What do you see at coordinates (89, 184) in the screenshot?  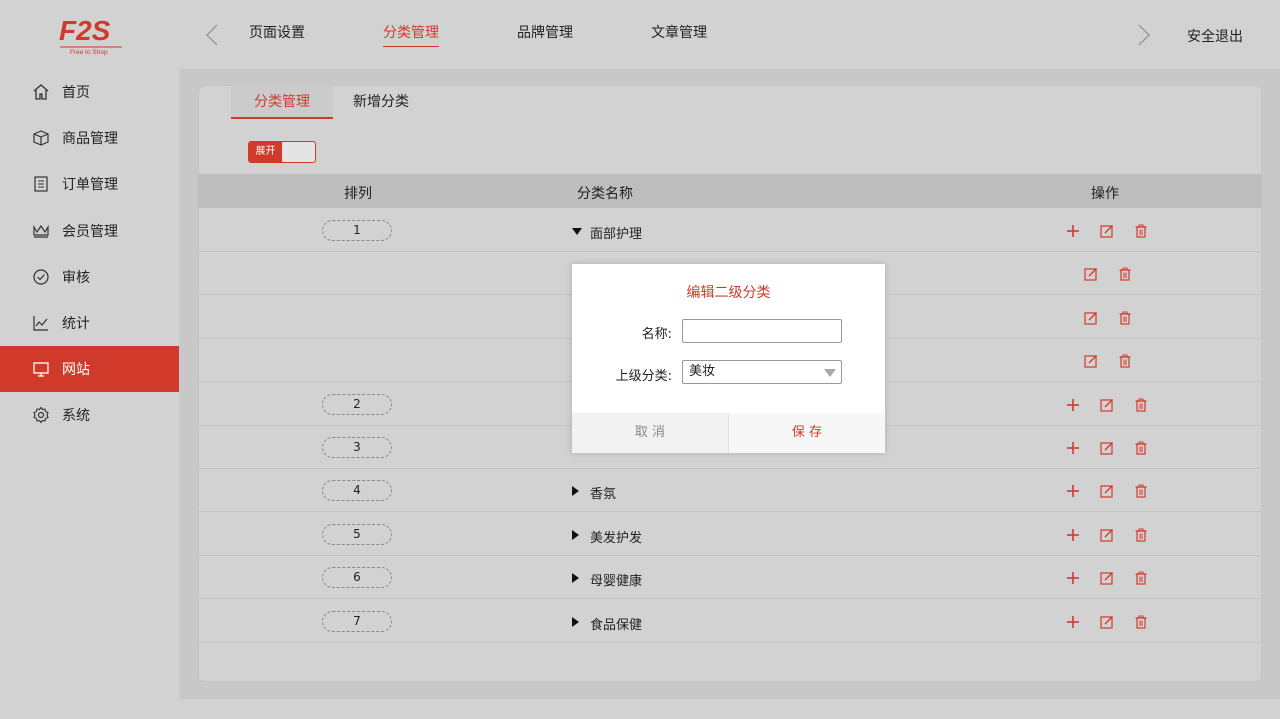 I see `sidebar-item-orders: 订单管理` at bounding box center [89, 184].